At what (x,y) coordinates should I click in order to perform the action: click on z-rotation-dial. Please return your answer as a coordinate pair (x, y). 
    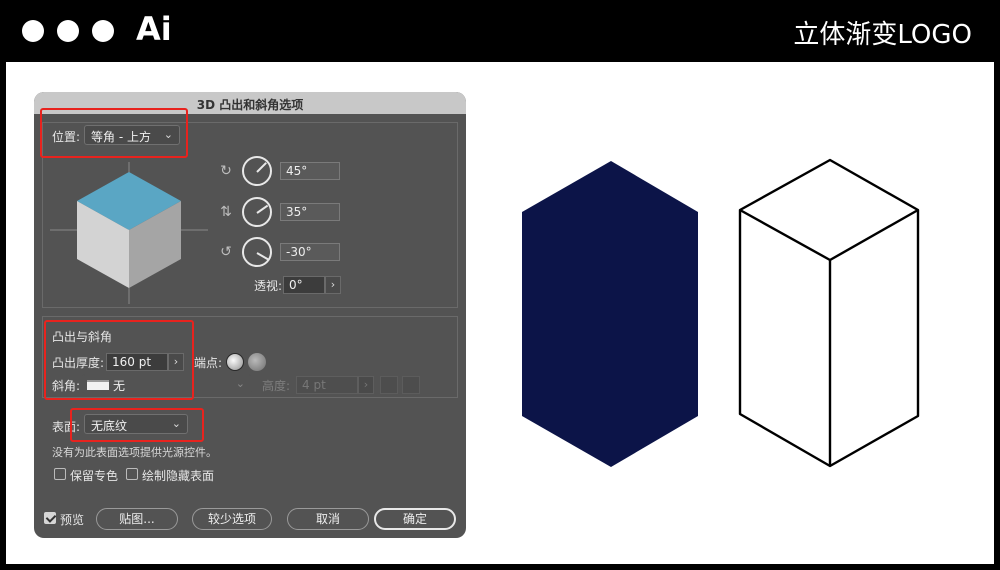
    Looking at the image, I should click on (257, 252).